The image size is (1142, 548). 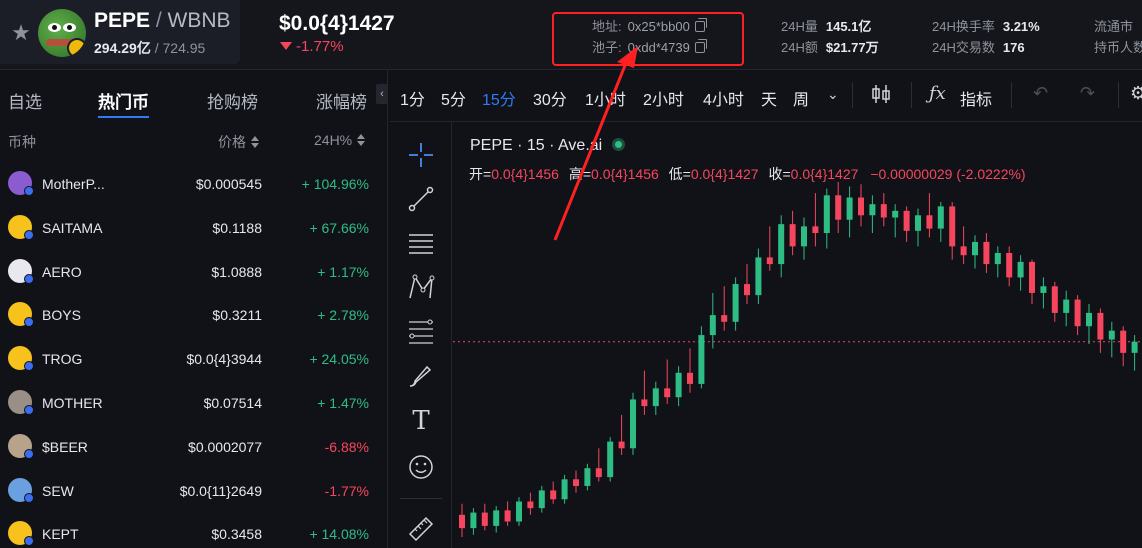 What do you see at coordinates (340, 140) in the screenshot?
I see `column-header-change: 24H%` at bounding box center [340, 140].